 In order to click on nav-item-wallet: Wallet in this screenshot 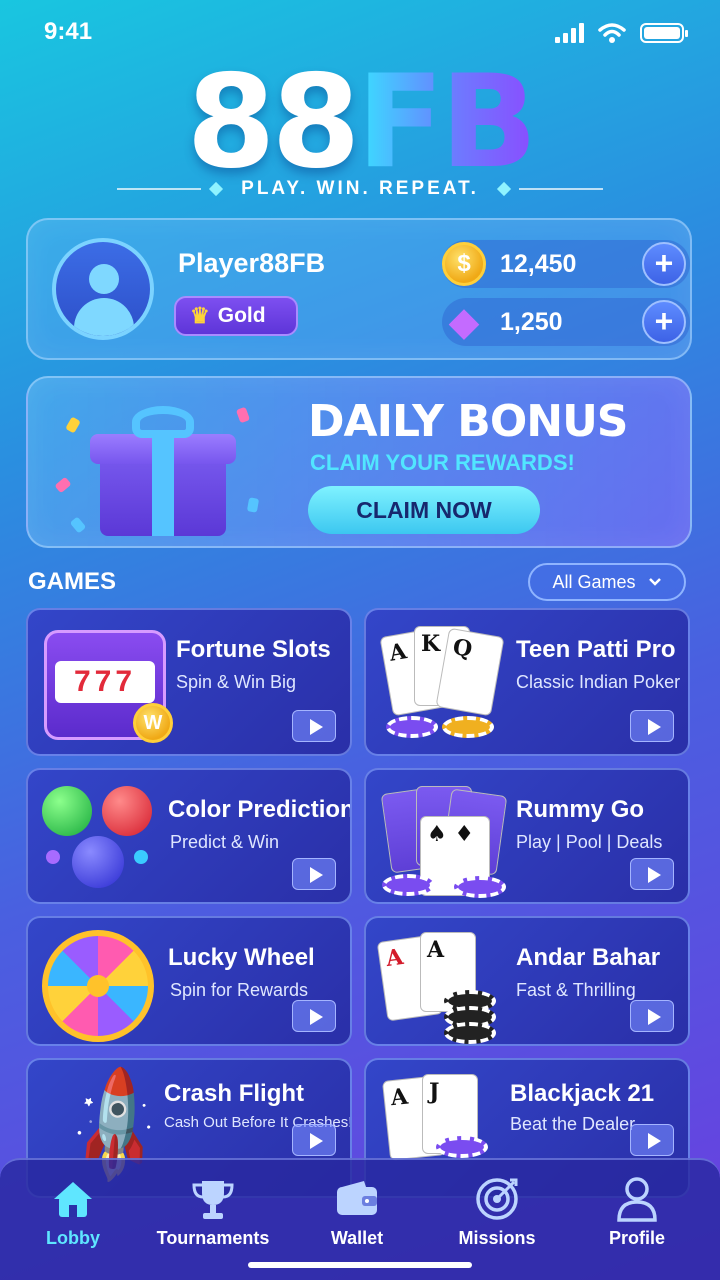, I will do `click(357, 1211)`.